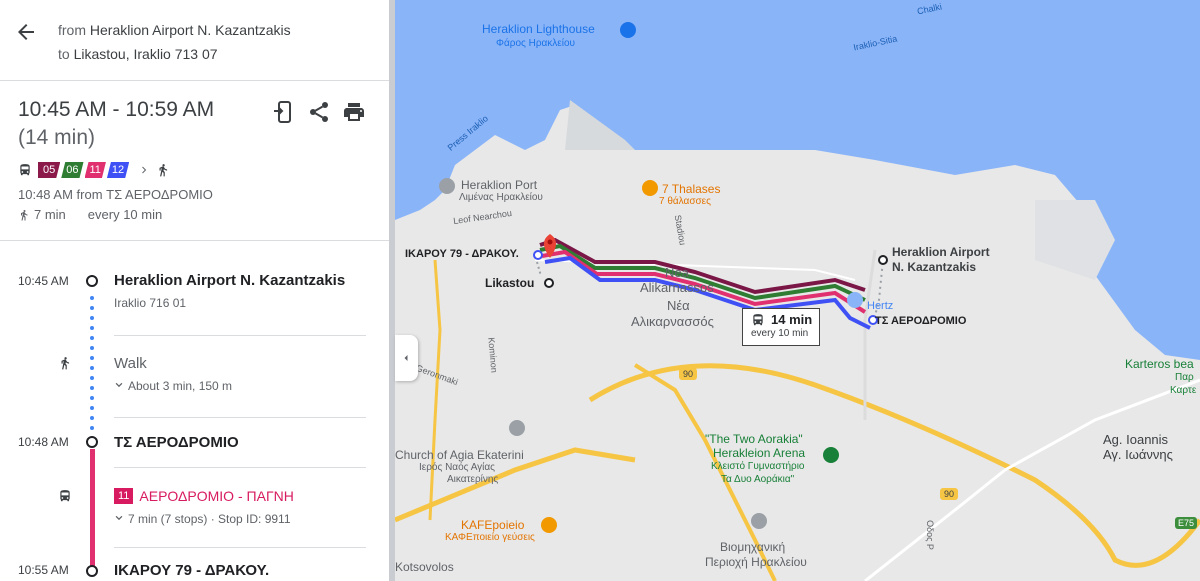 The height and width of the screenshot is (581, 1200). What do you see at coordinates (1159, 364) in the screenshot?
I see `map-label-karteros: Karteros bea` at bounding box center [1159, 364].